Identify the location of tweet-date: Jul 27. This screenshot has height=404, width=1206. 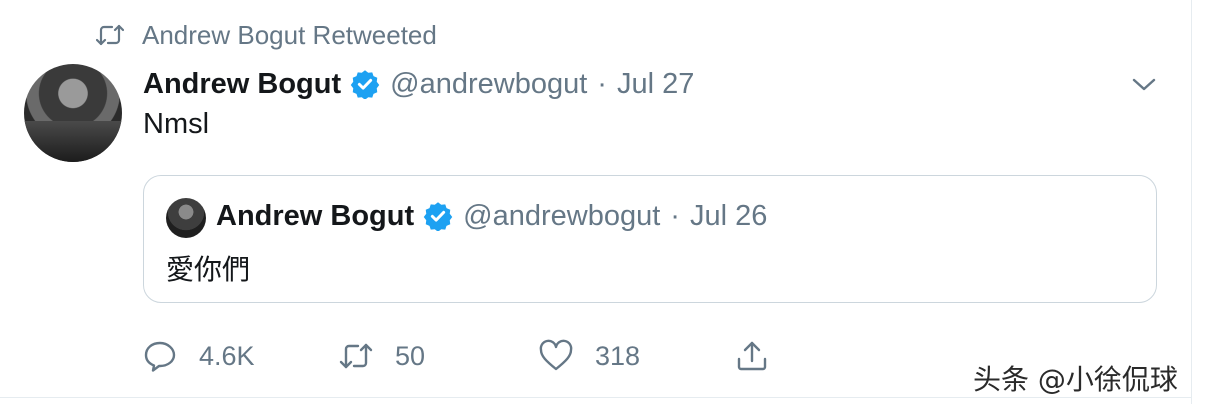
(655, 84).